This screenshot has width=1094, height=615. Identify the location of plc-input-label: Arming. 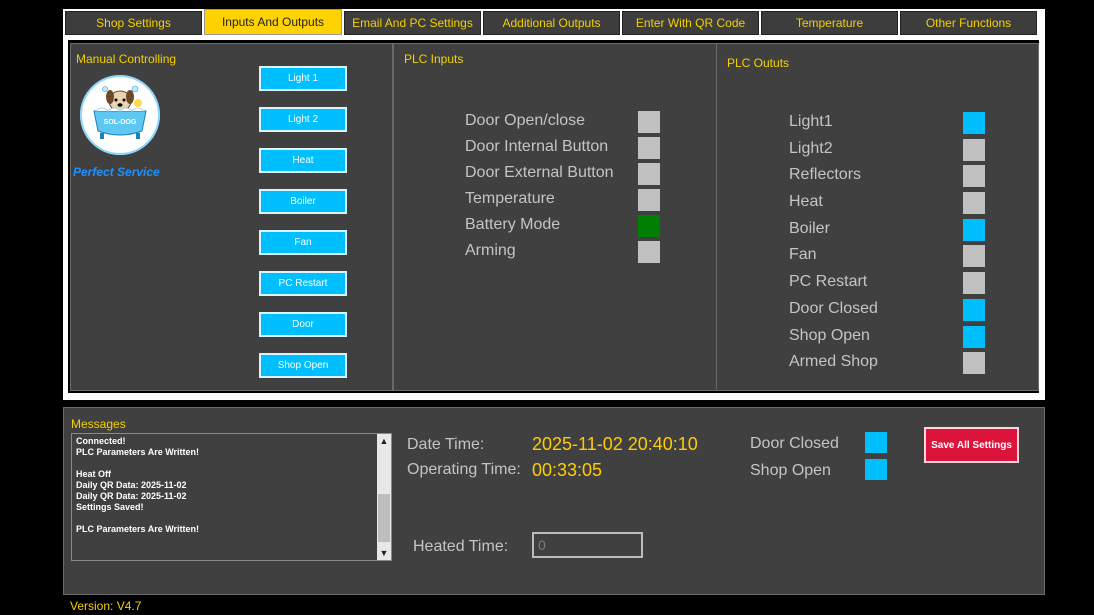
(490, 250).